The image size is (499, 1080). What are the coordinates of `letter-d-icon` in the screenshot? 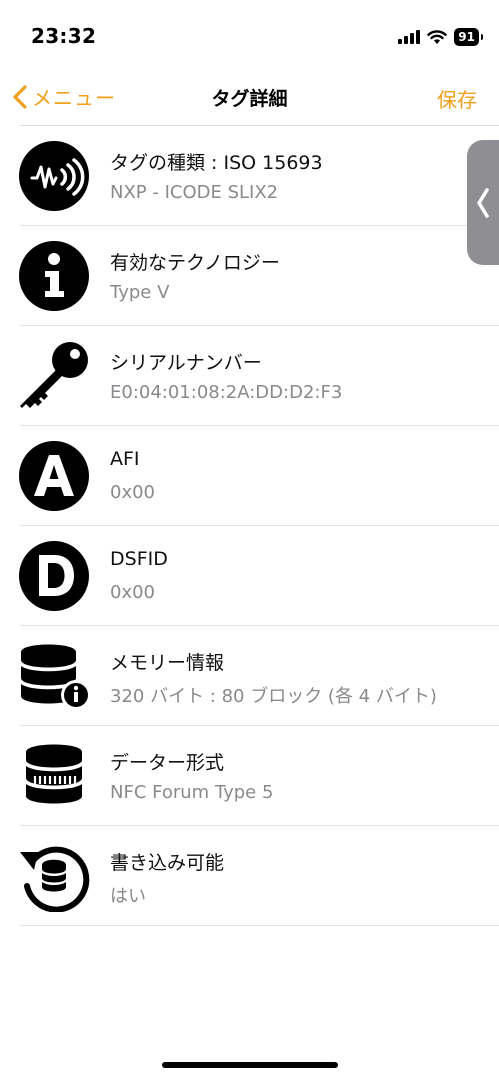 It's located at (54, 576).